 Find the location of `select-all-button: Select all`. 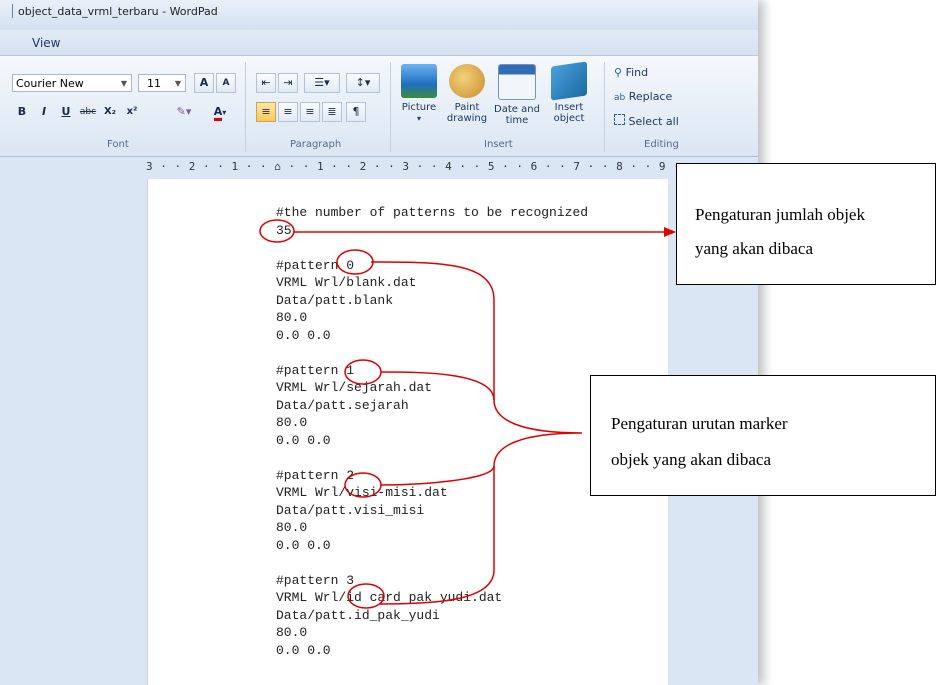

select-all-button: Select all is located at coordinates (646, 121).